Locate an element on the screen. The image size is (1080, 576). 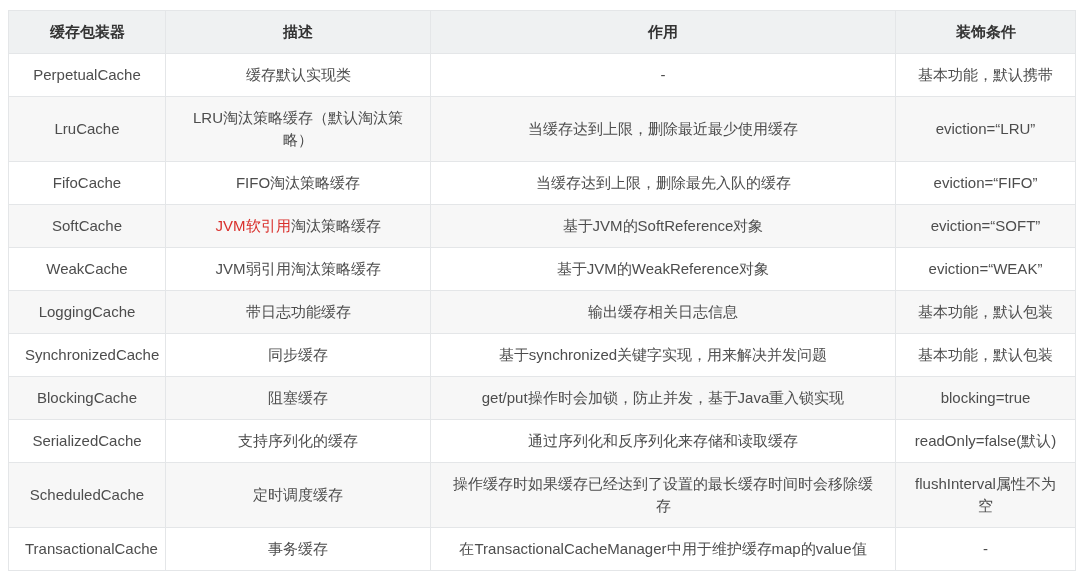
description-cell: 带日志功能缓存 is located at coordinates (298, 312).